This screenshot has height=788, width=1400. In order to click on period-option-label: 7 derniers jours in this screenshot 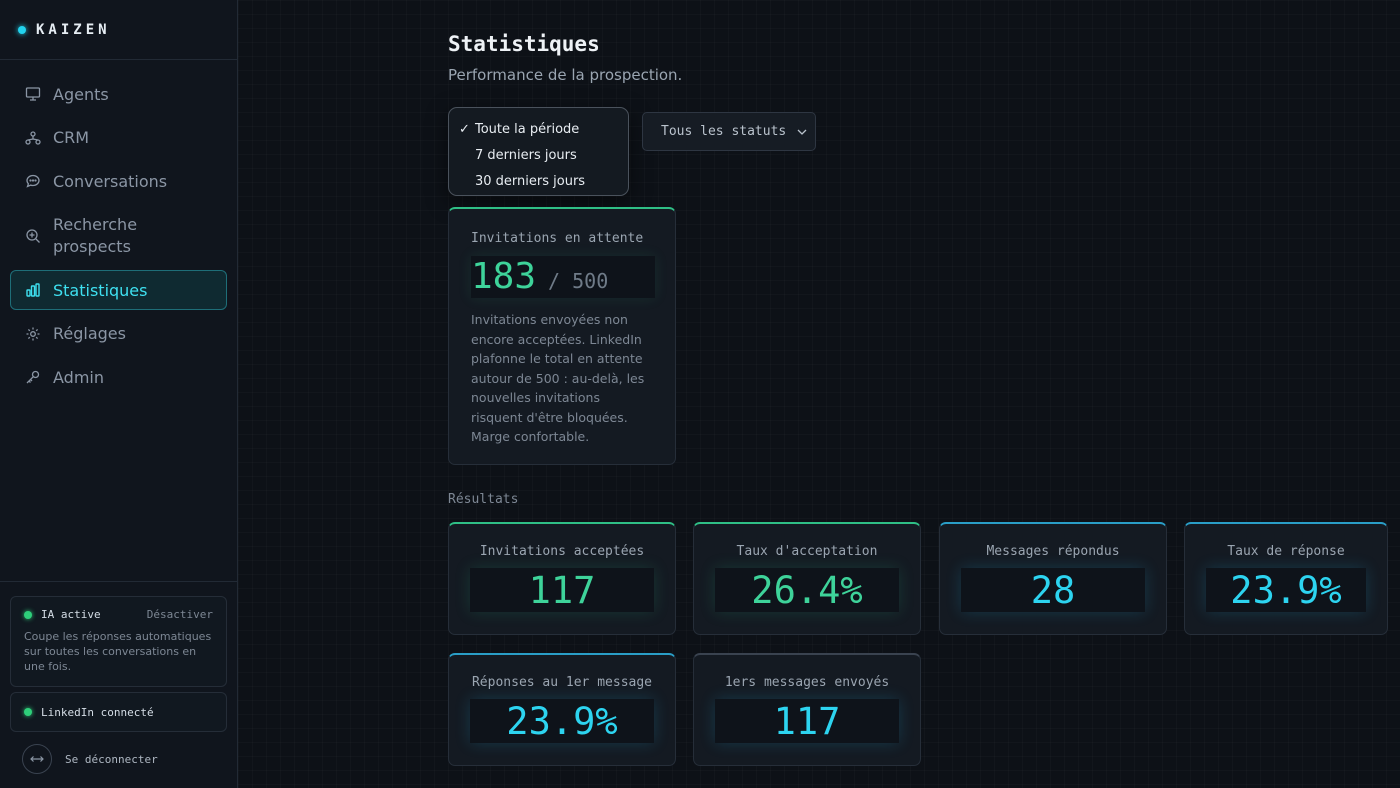, I will do `click(526, 155)`.